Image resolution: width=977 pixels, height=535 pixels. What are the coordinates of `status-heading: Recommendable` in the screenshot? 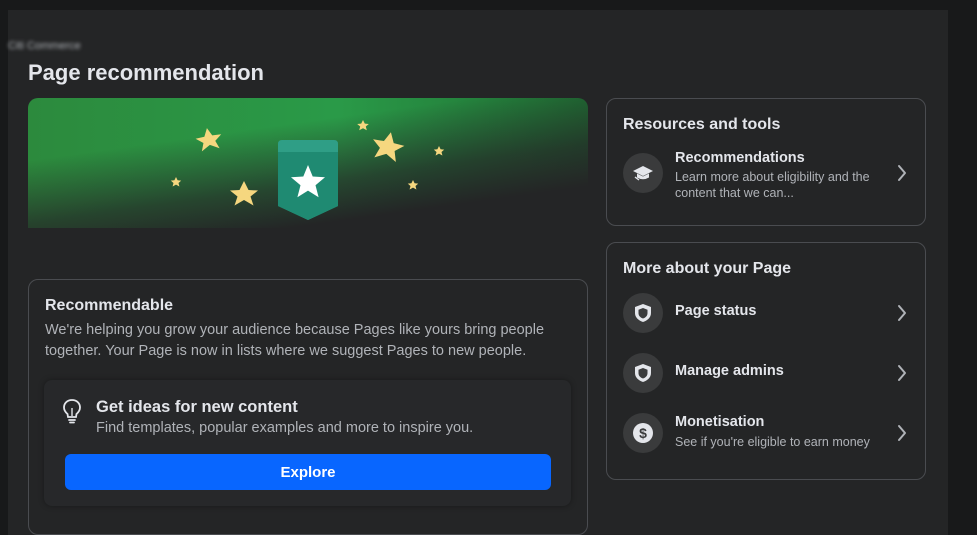 It's located at (109, 305).